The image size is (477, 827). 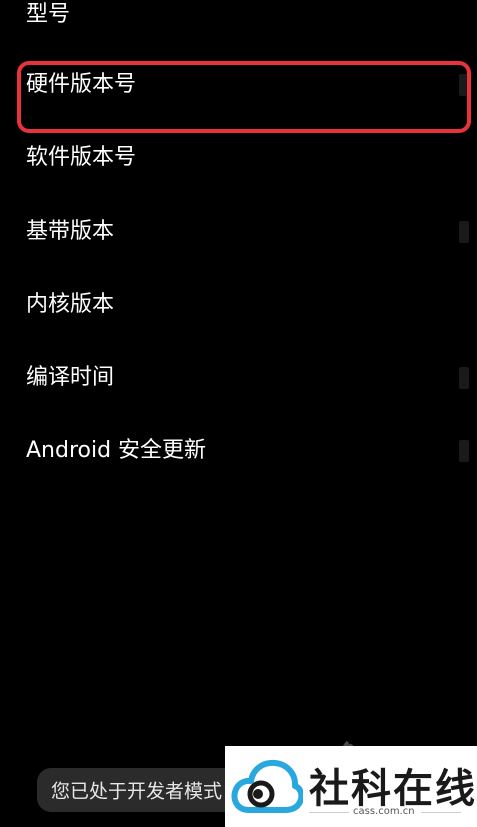 What do you see at coordinates (267, 786) in the screenshot?
I see `cloud-eye-icon` at bounding box center [267, 786].